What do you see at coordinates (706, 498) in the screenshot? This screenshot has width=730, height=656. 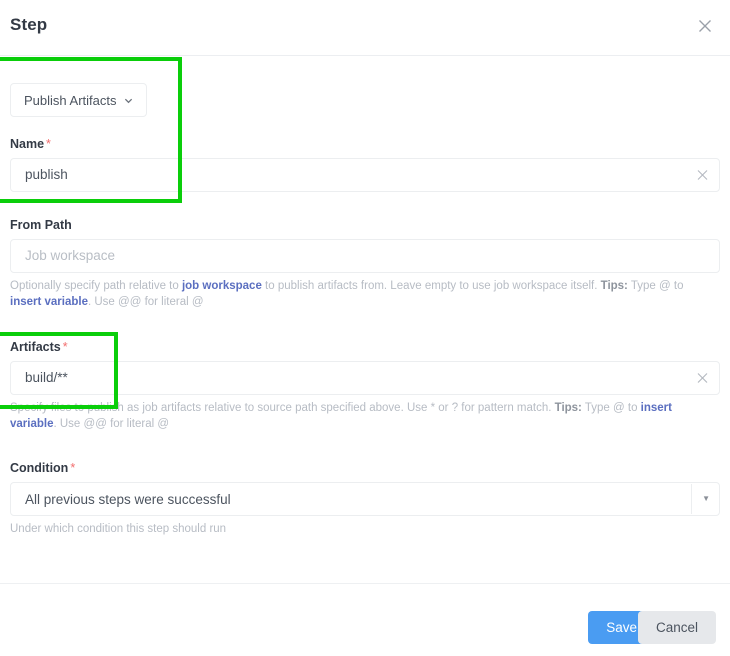 I see `caret-down-icon: ▼` at bounding box center [706, 498].